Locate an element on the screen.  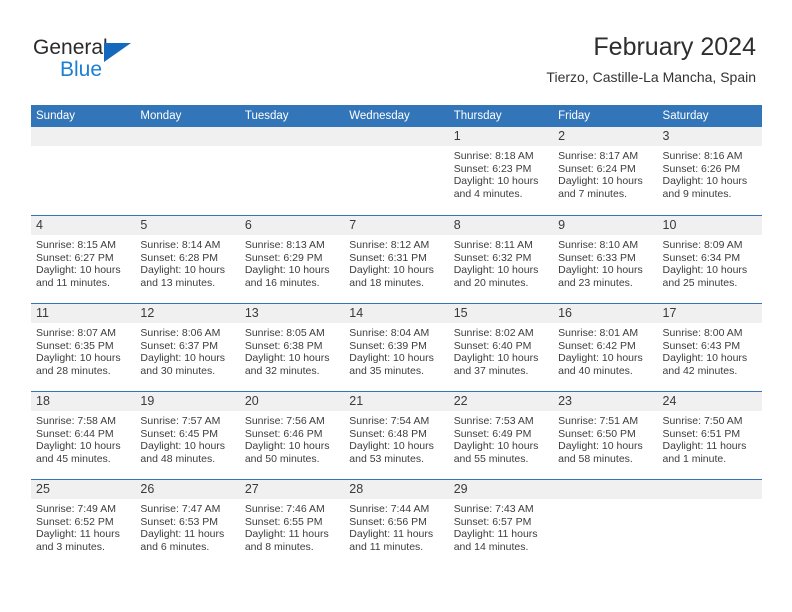
daylight-duration-line2: and 4 minutes. is located at coordinates (488, 193).